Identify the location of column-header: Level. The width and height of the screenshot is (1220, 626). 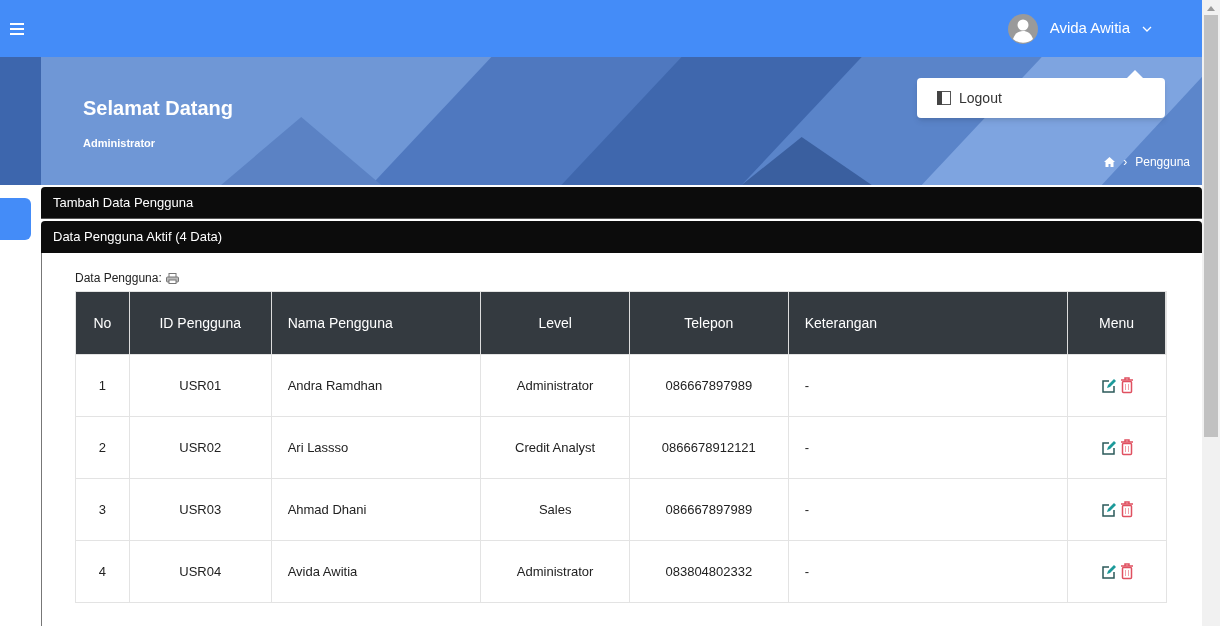
(555, 323).